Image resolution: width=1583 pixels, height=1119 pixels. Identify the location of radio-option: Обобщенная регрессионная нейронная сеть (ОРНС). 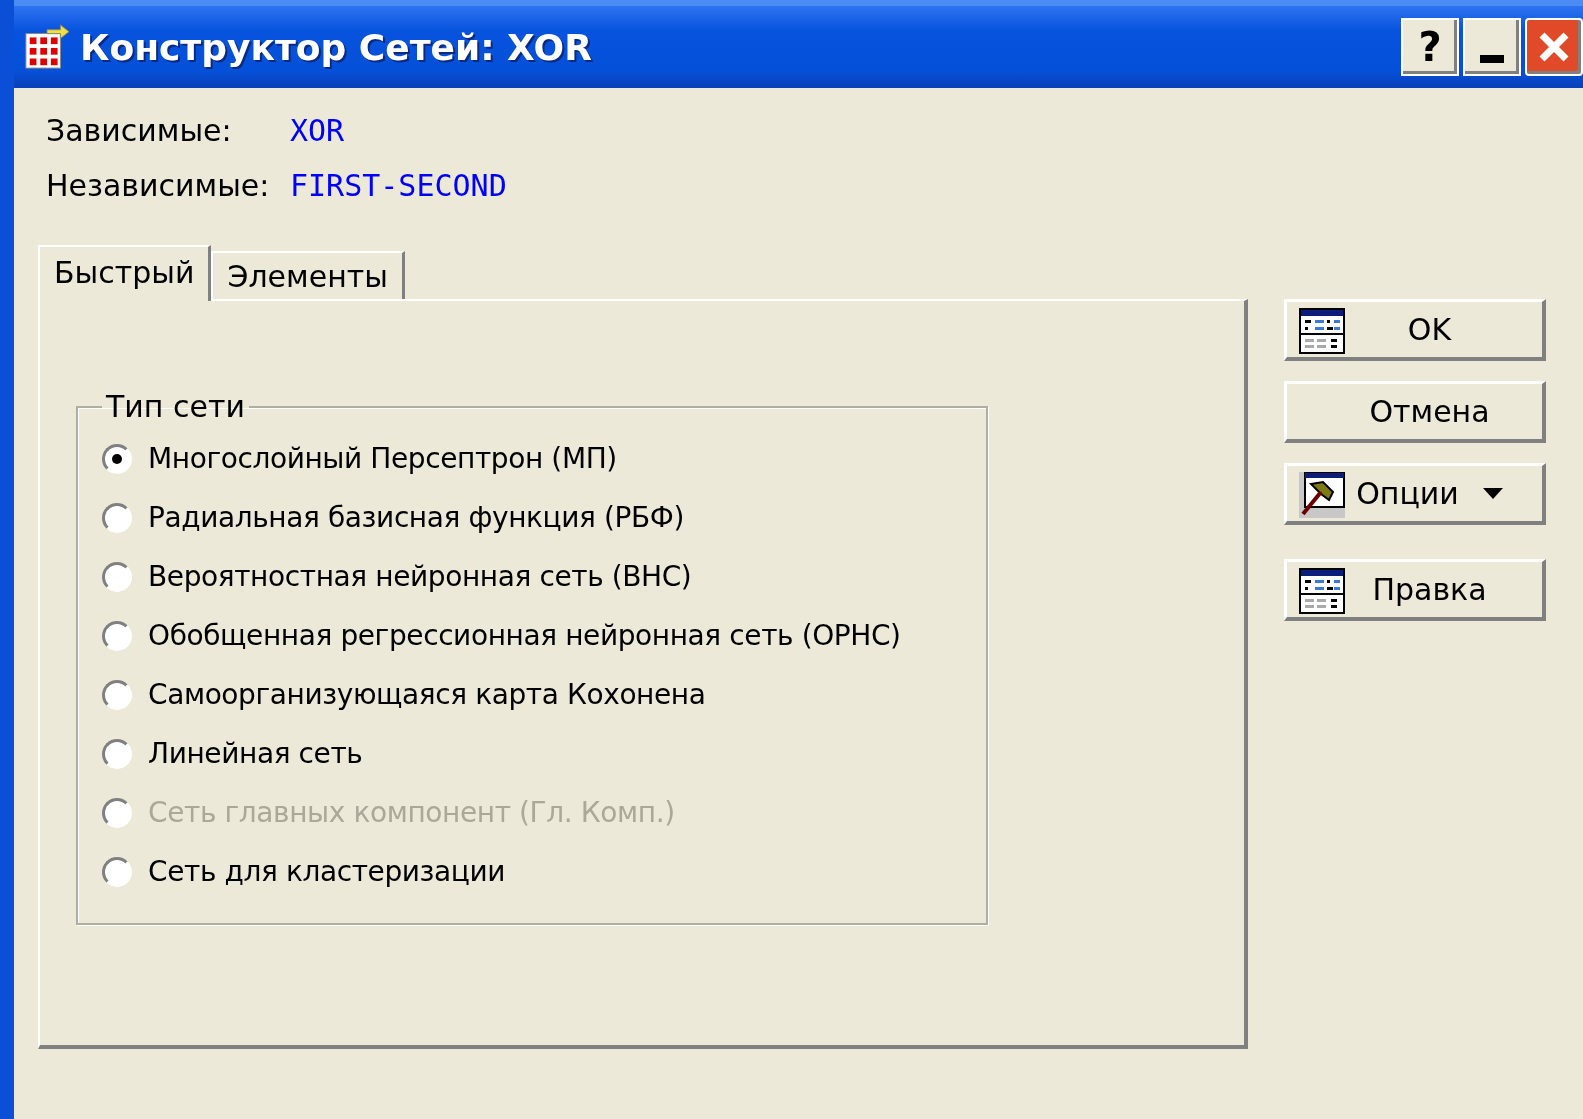
(532, 635).